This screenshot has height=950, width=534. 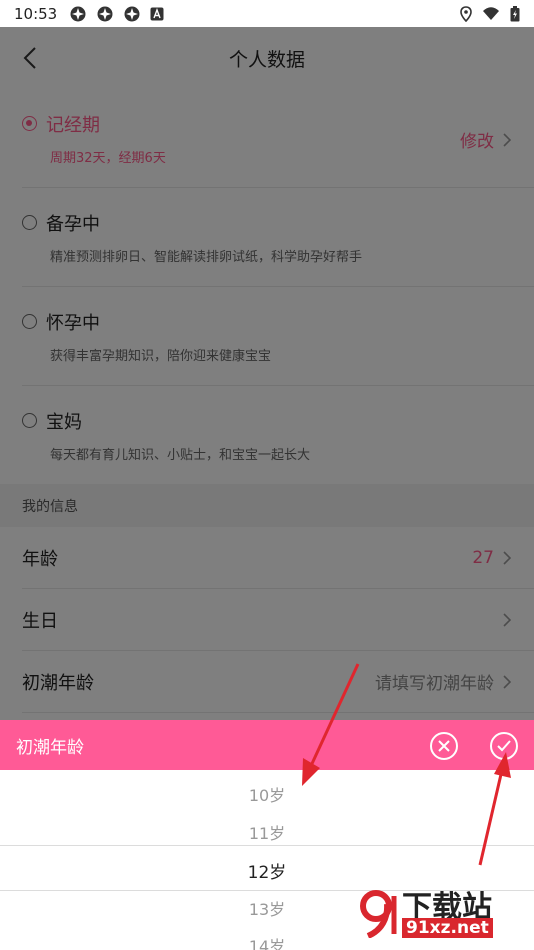 I want to click on picker-option-selected: 12岁, so click(x=267, y=870).